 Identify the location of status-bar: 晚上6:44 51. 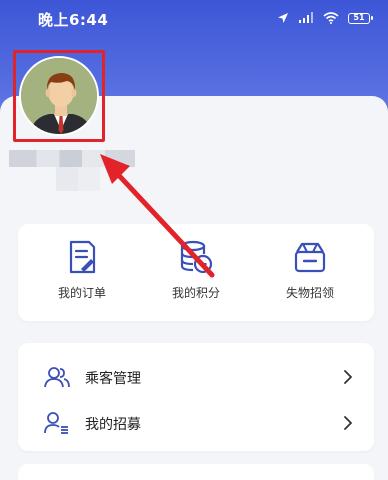
(194, 18).